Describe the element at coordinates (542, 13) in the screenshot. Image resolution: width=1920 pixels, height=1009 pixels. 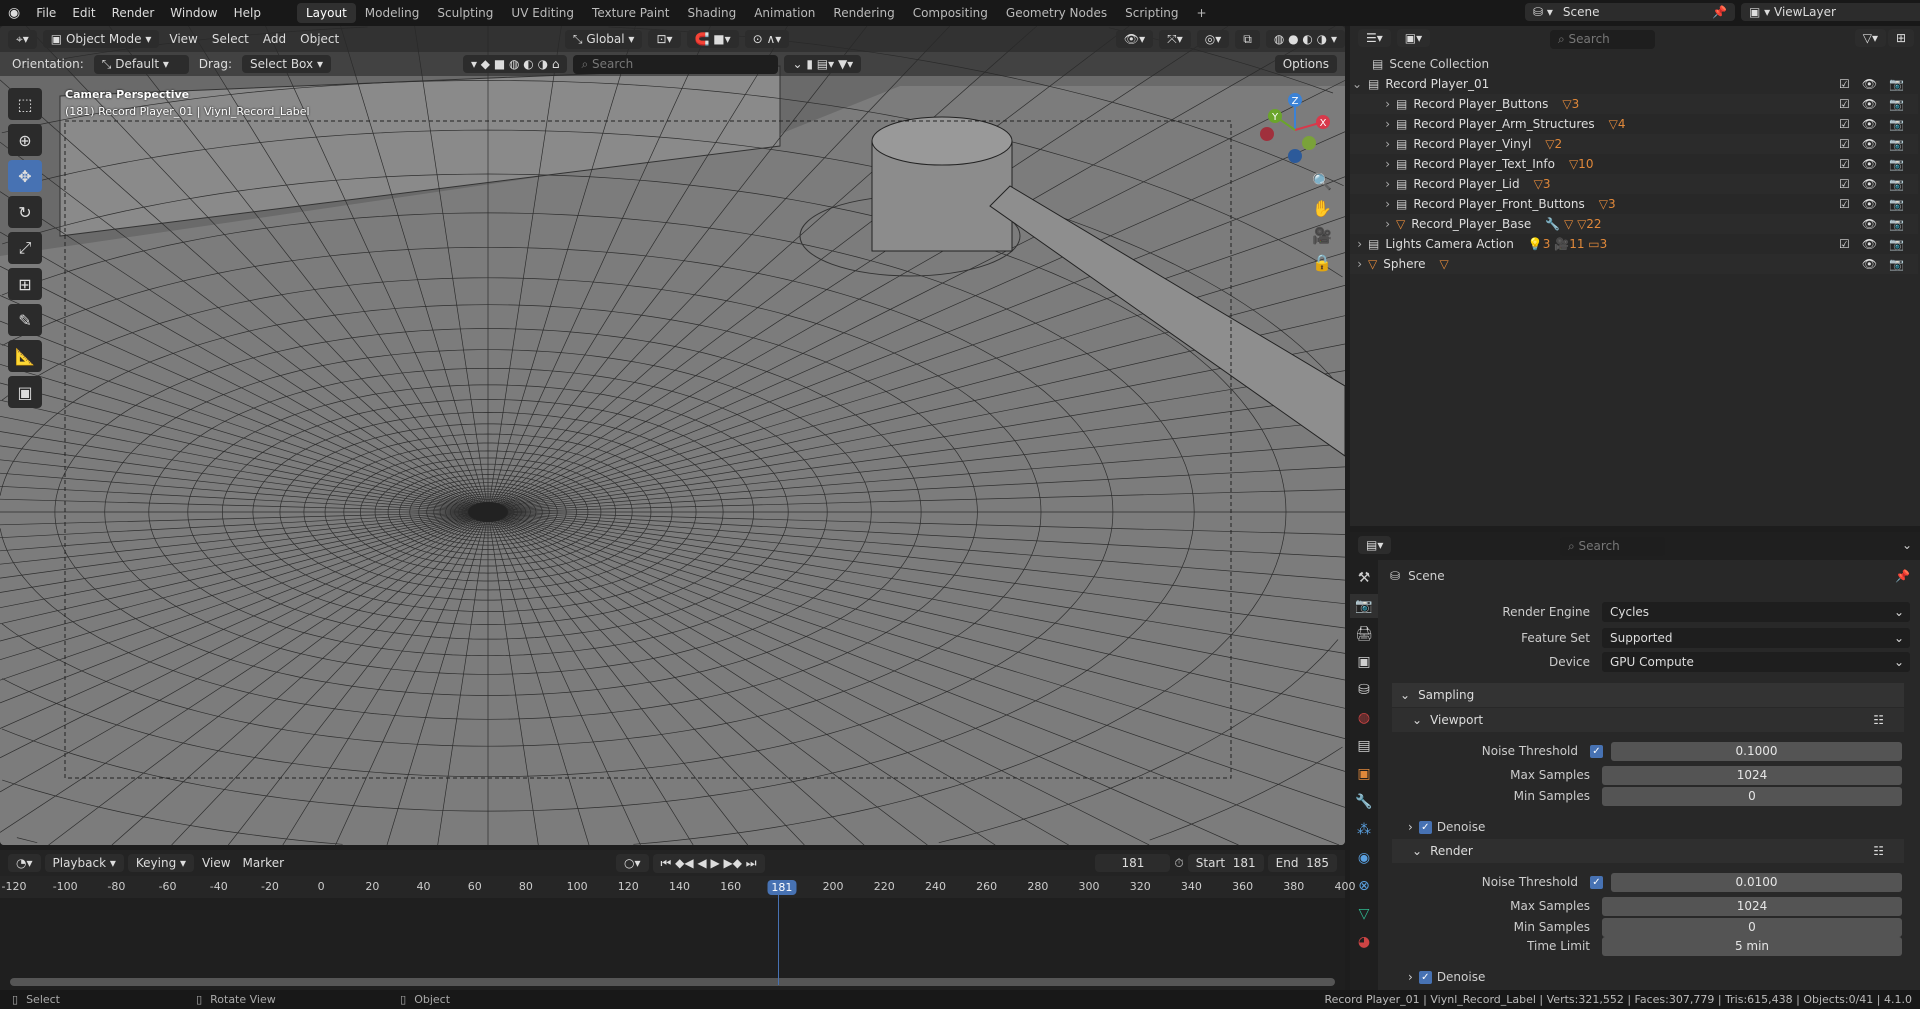
I see `tab-uv-editing: UV Editing` at that location.